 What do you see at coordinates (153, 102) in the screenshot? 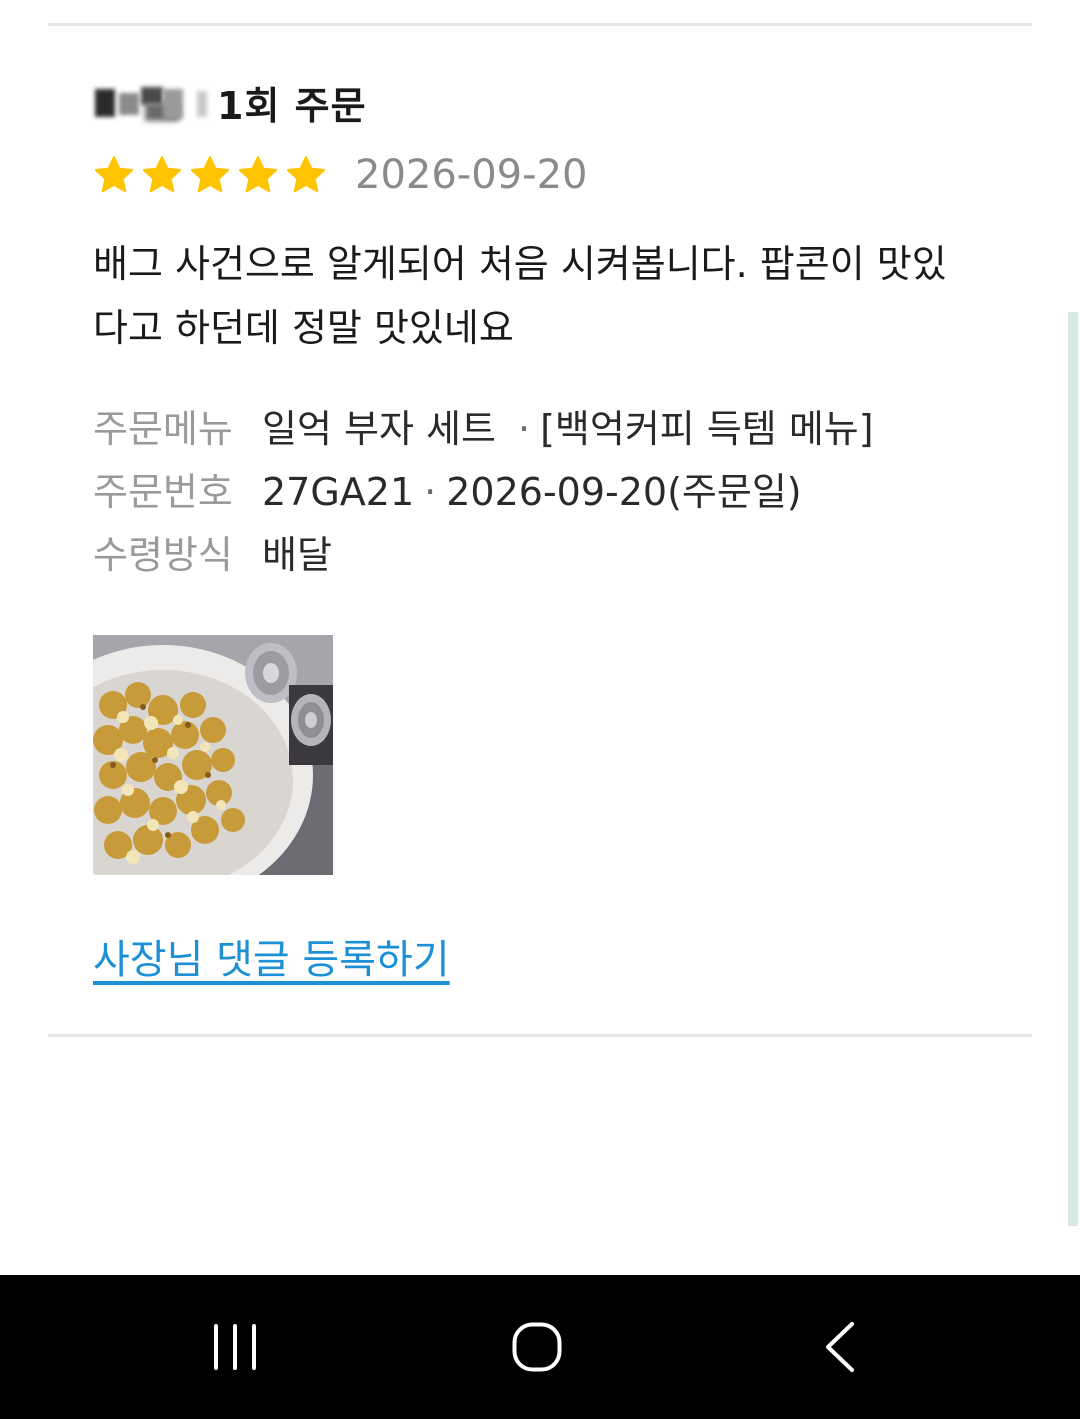
I see `reviewer-name-blurred` at bounding box center [153, 102].